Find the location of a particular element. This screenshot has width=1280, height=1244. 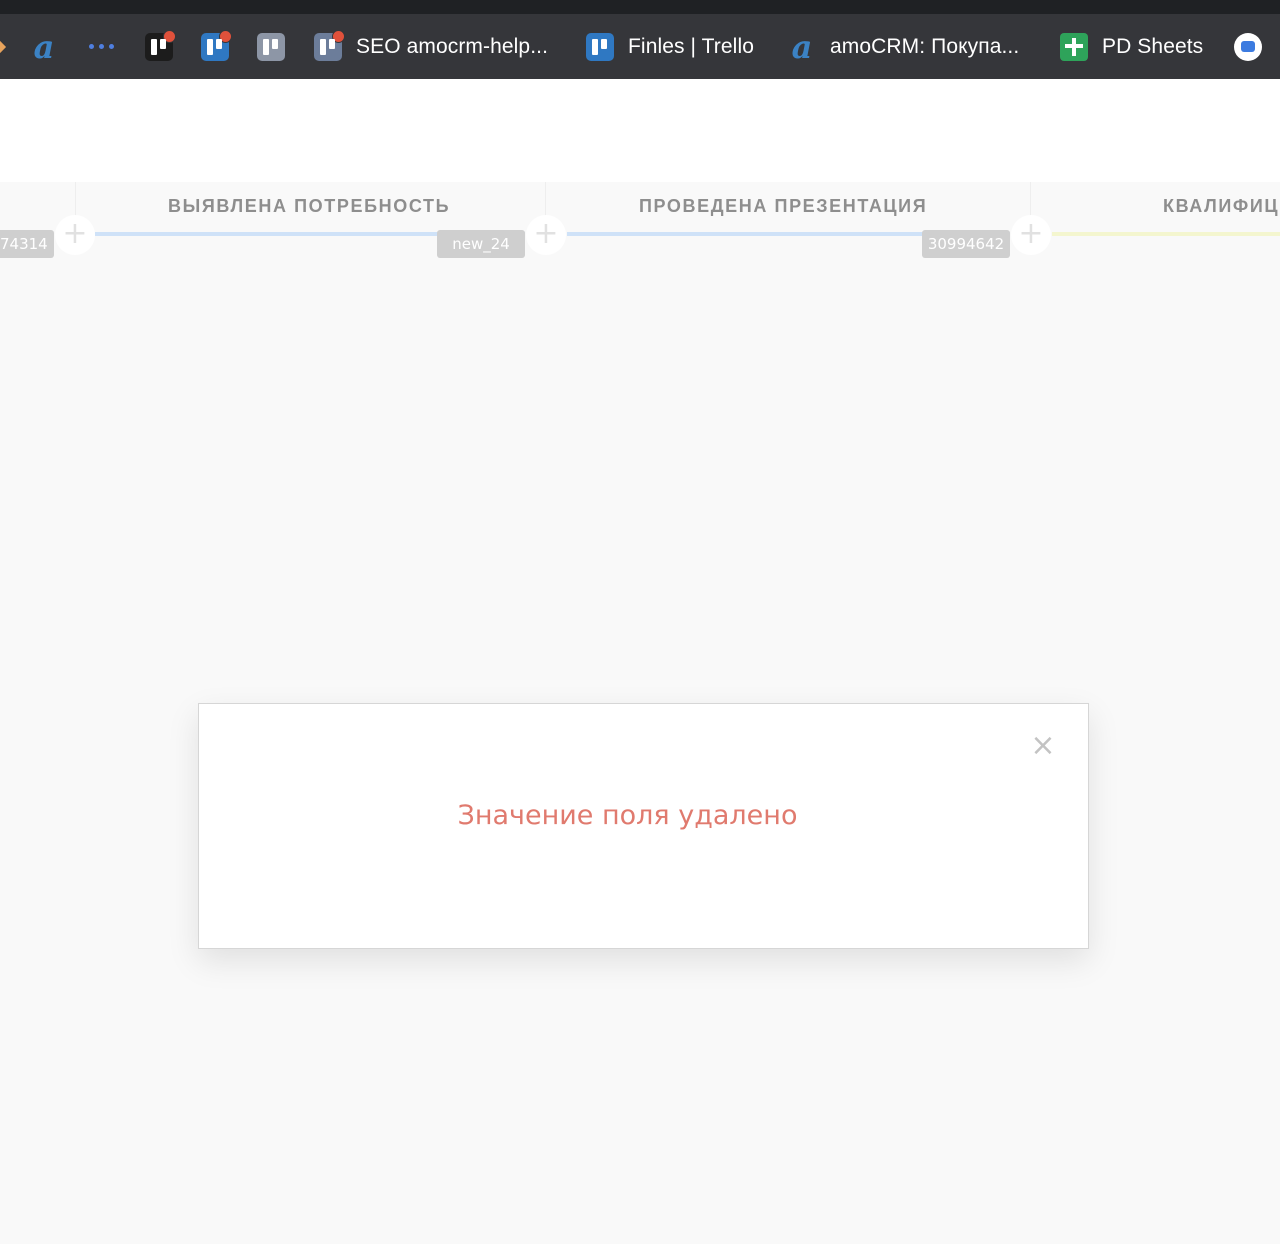

stage-title-need-identified: Выявлена потребность is located at coordinates (309, 206).